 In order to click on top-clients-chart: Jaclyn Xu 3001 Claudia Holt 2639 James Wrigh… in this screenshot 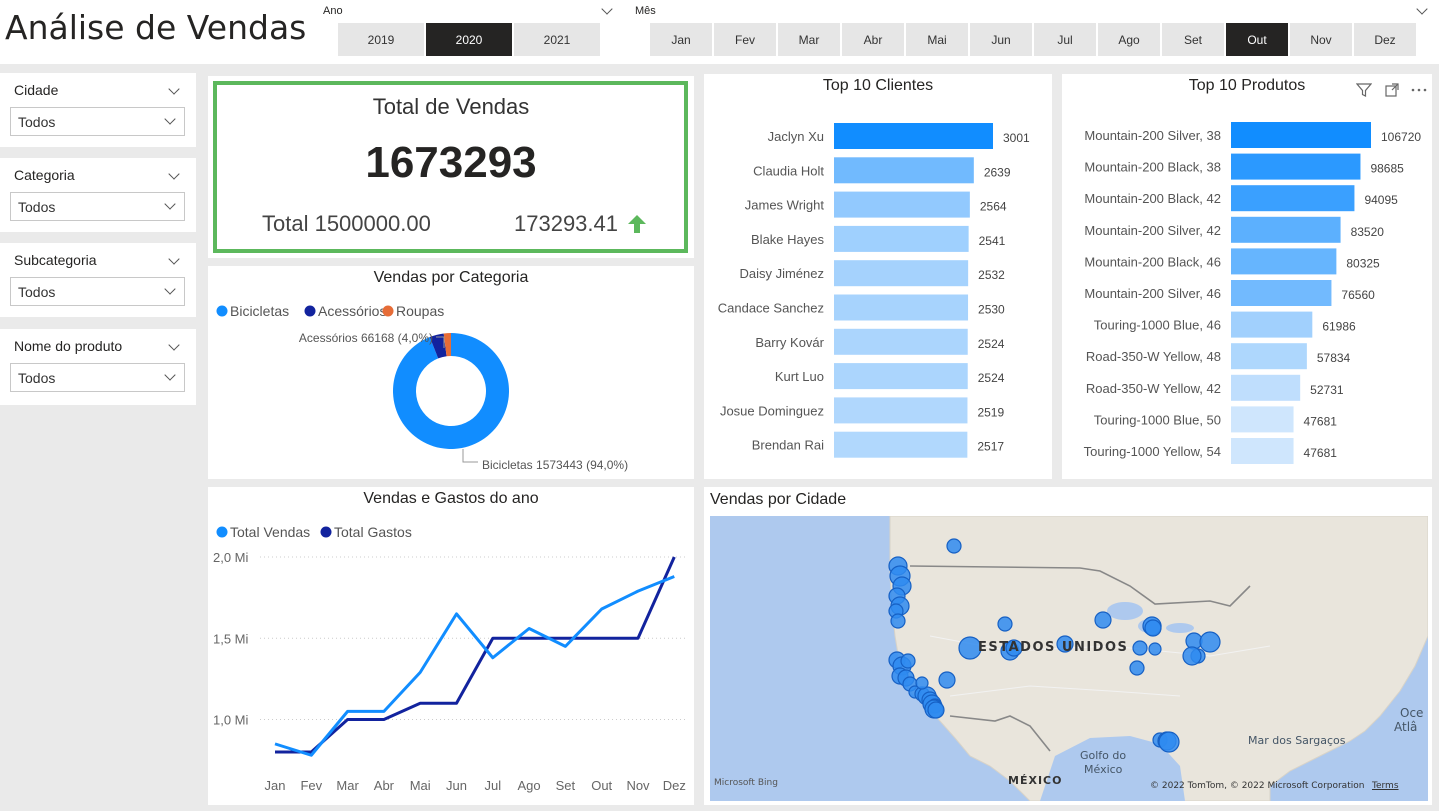, I will do `click(878, 276)`.